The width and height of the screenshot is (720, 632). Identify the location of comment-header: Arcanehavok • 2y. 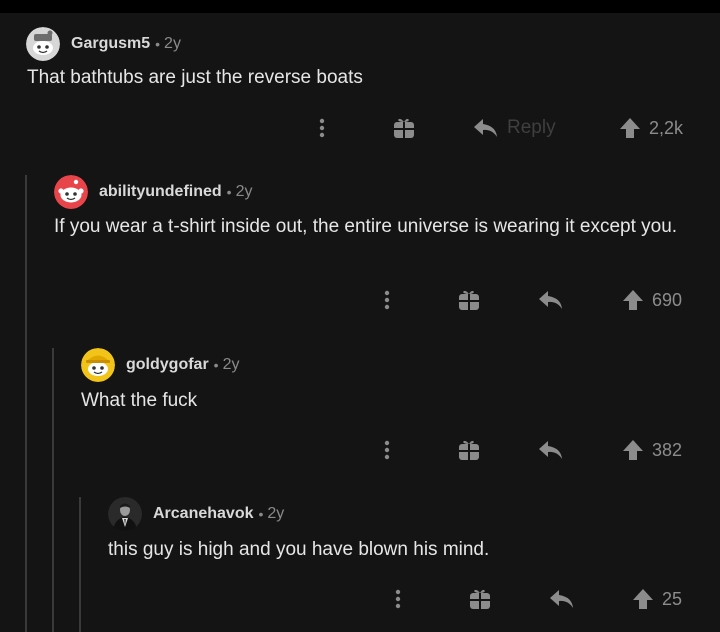
(196, 514).